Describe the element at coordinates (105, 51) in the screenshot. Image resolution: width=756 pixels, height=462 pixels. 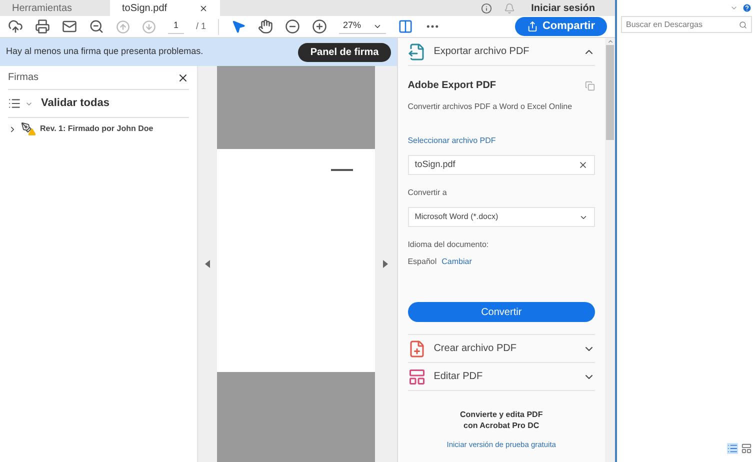
I see `banner-message: Hay al menos una firma que presenta problemas.` at that location.